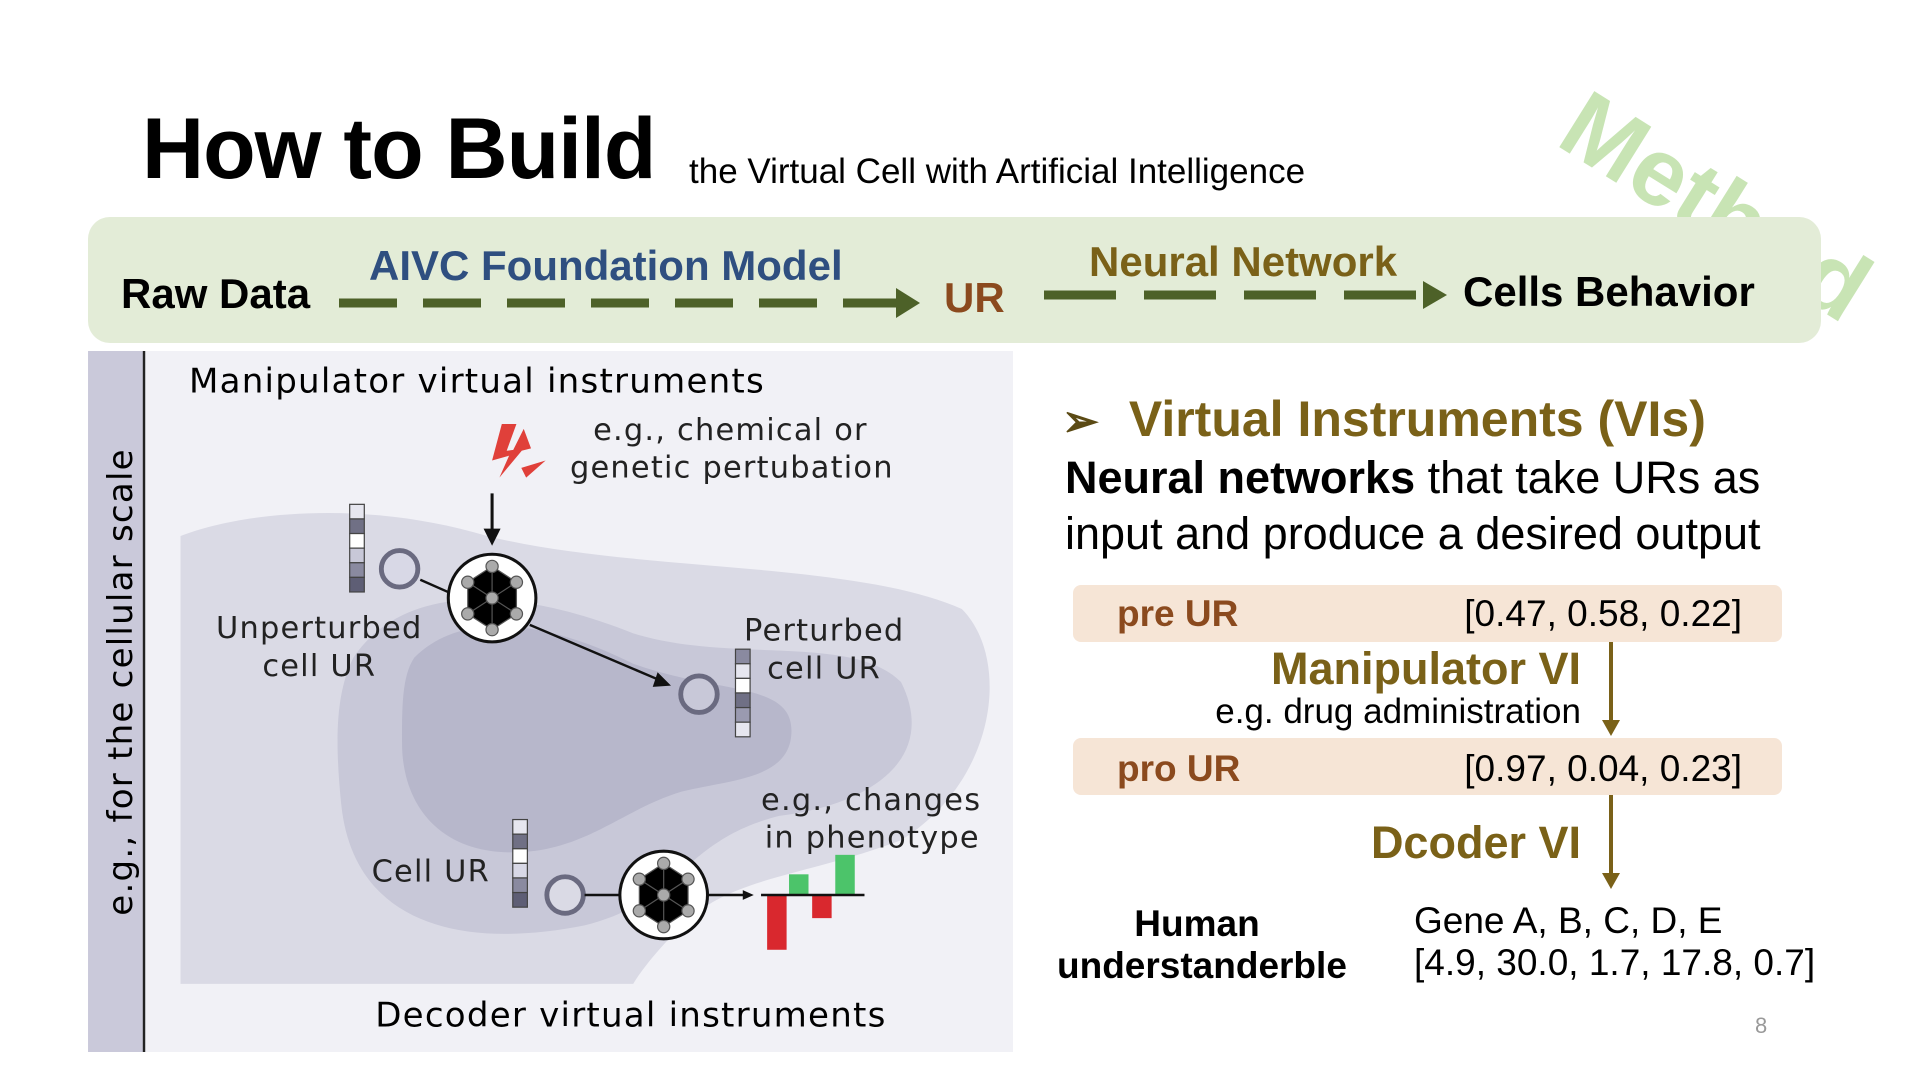  I want to click on vis-description-line2: input and produce a desired output, so click(1413, 533).